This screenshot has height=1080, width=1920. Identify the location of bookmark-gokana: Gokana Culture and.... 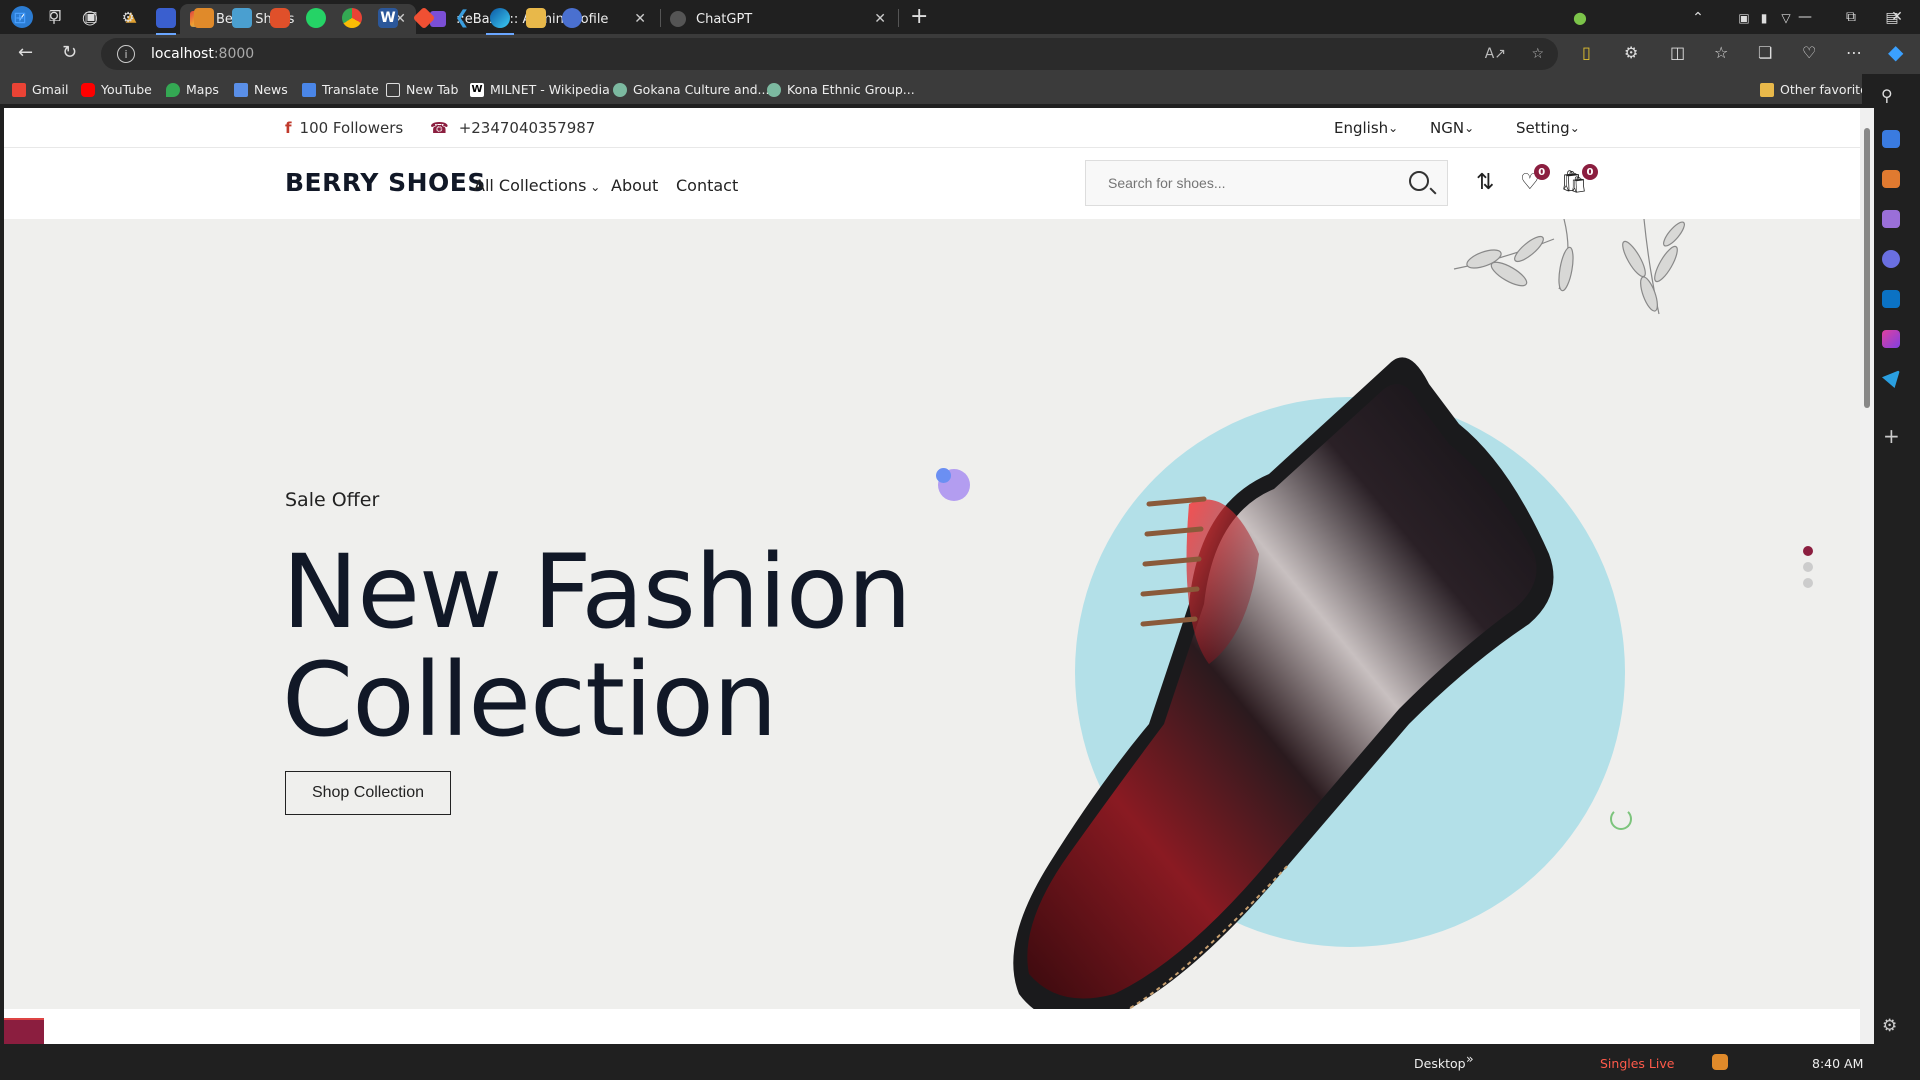
(691, 89).